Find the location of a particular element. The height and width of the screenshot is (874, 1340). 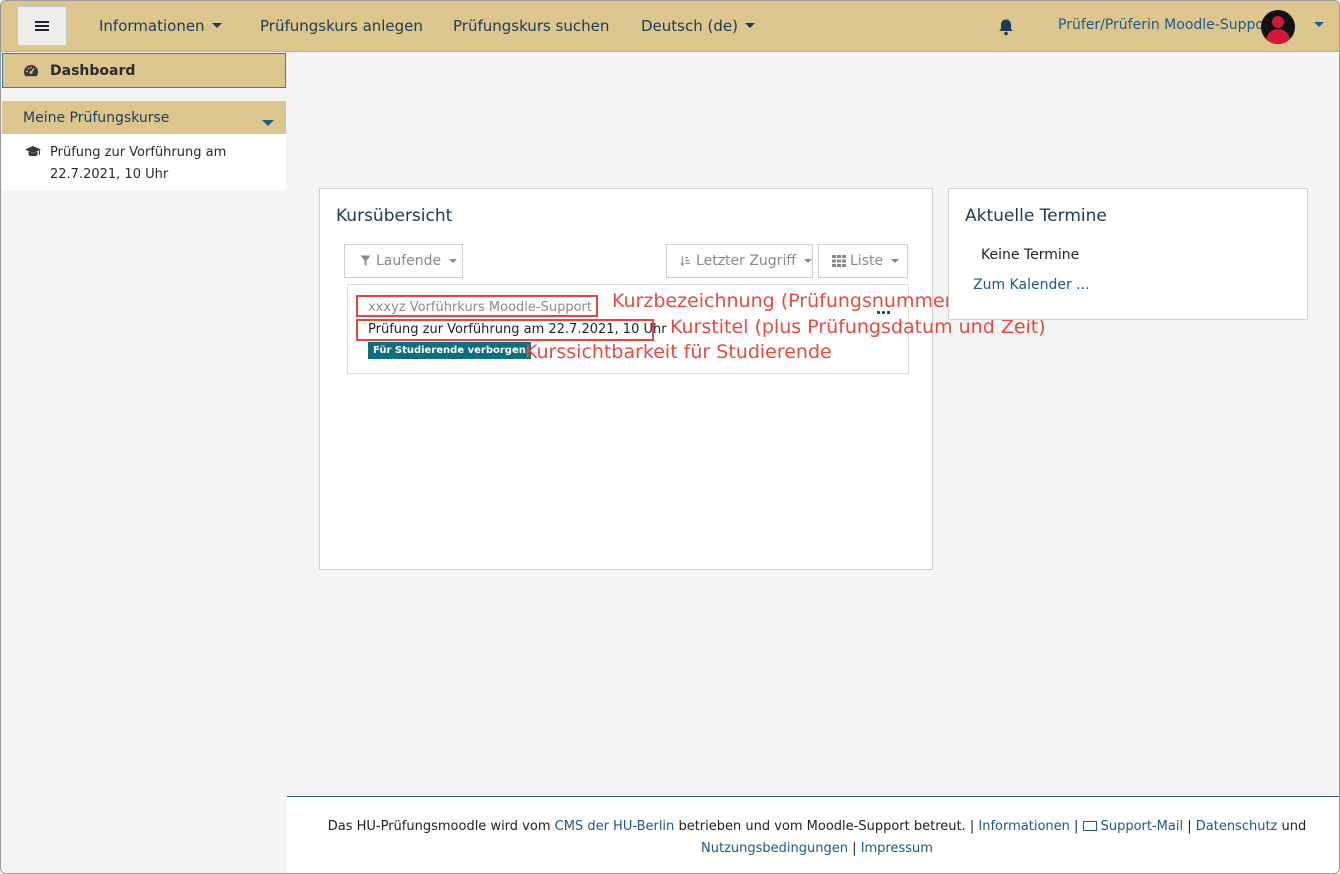

footer-text: und is located at coordinates (1294, 826).